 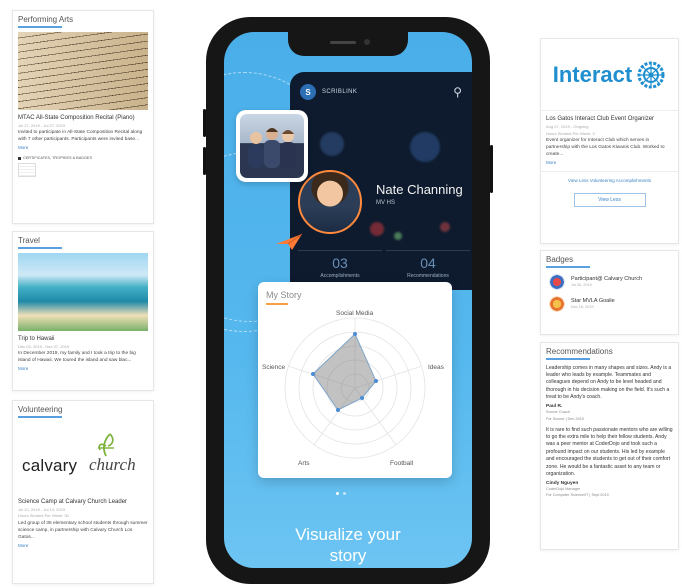 I want to click on front-camera, so click(x=367, y=42).